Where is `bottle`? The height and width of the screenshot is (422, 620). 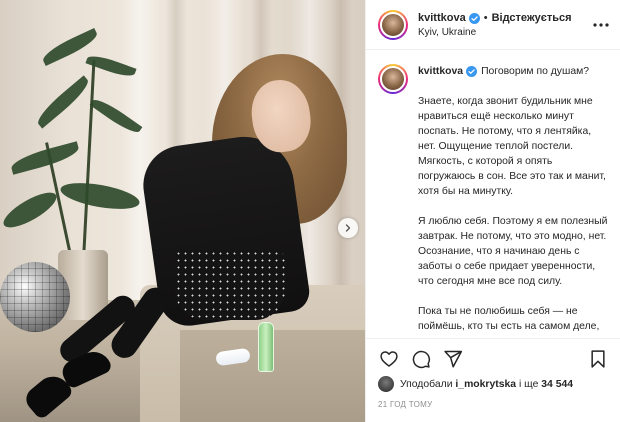
bottle is located at coordinates (266, 347).